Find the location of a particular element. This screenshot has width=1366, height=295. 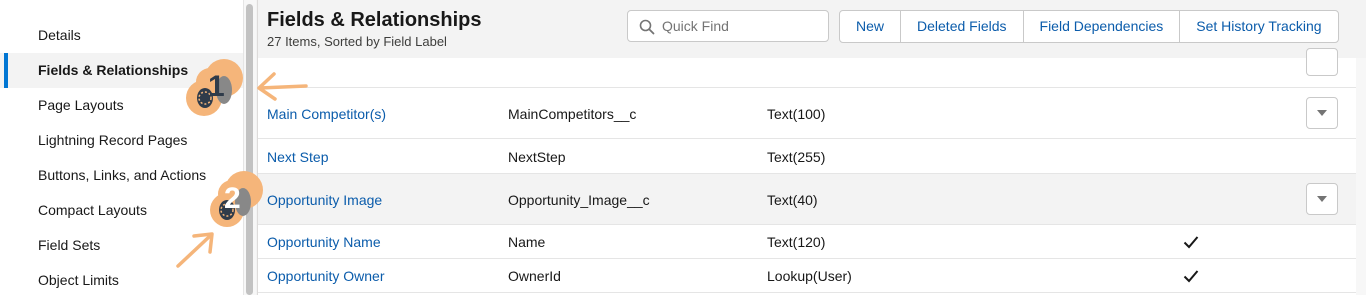

quick-find-box is located at coordinates (728, 26).